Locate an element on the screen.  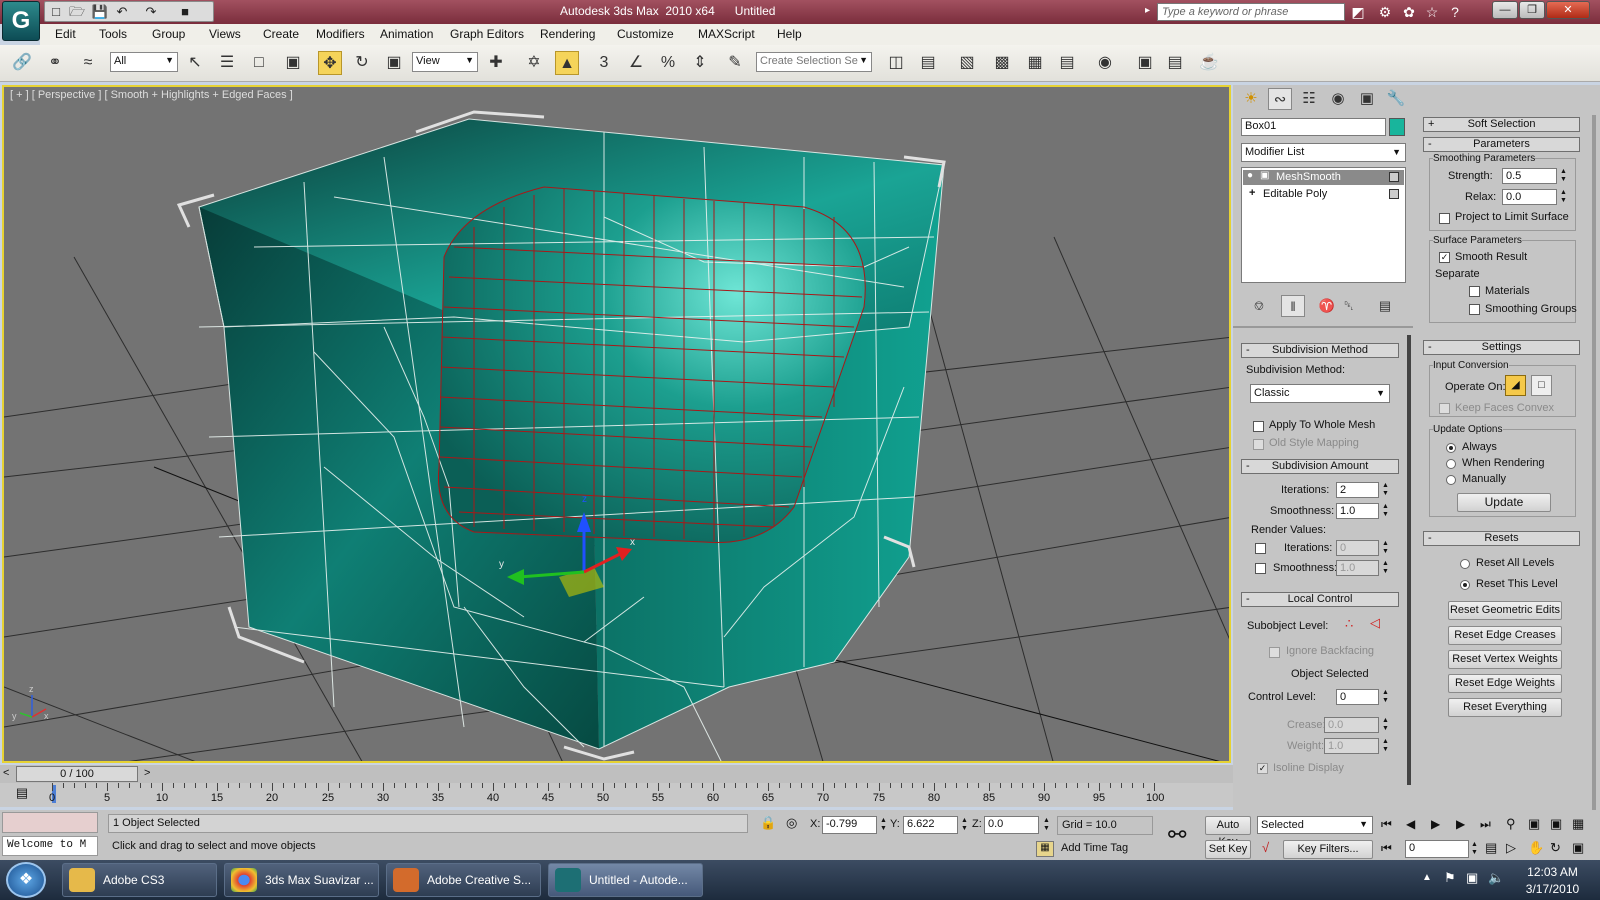
angle-snap-icon: ∠ is located at coordinates (636, 63).